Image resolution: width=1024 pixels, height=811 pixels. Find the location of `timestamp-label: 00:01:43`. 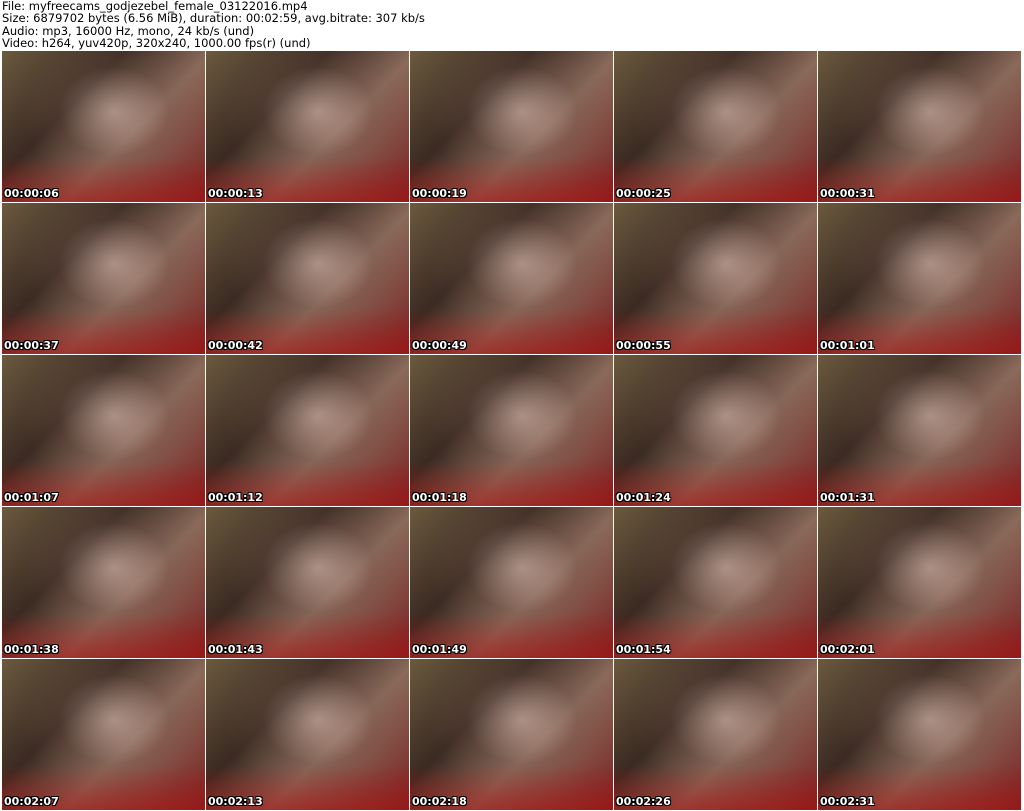

timestamp-label: 00:01:43 is located at coordinates (235, 649).